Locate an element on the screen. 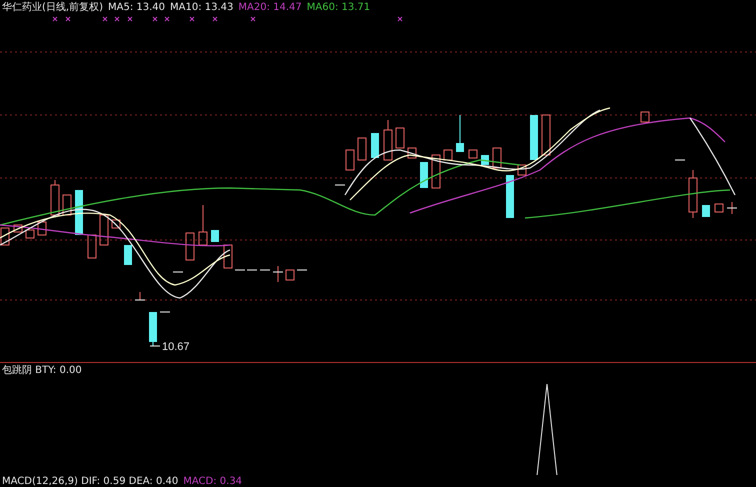  indicator-label: 包跳阴 BTY: 0.00 is located at coordinates (42, 370).